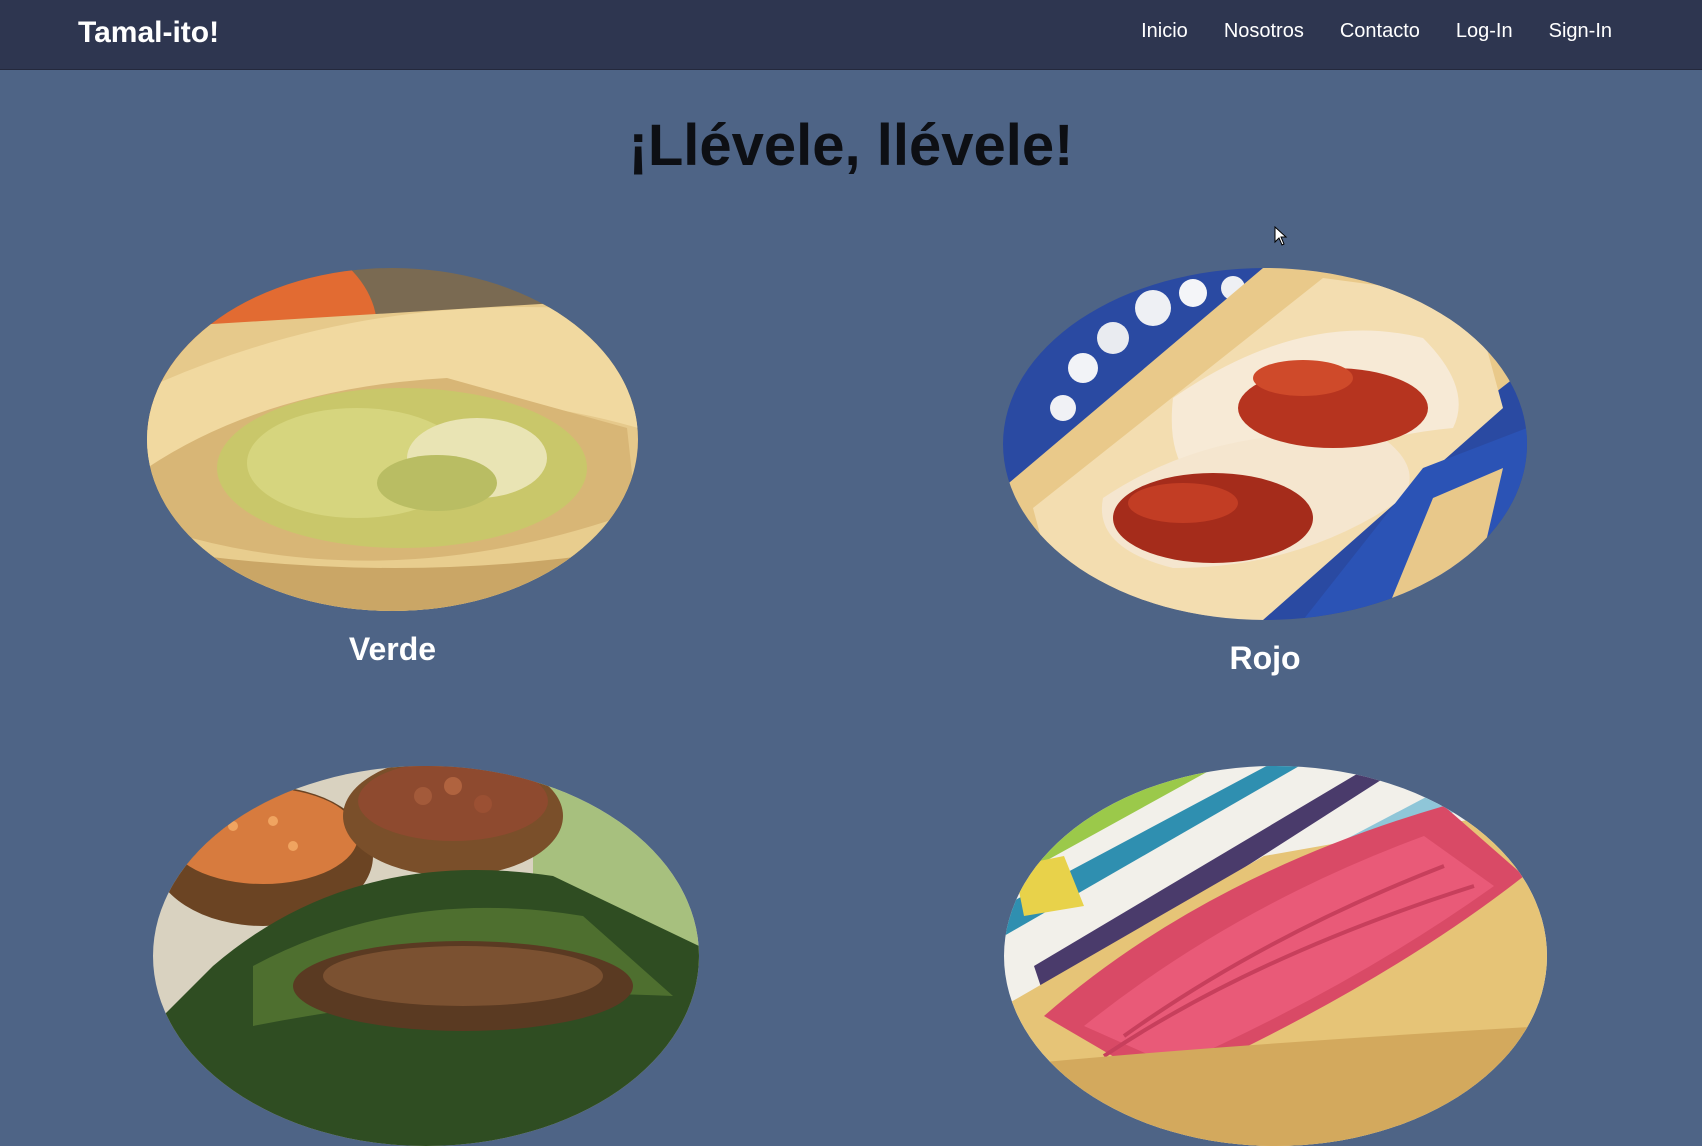  What do you see at coordinates (1264, 31) in the screenshot?
I see `nav-link-nosotros: Nosotros` at bounding box center [1264, 31].